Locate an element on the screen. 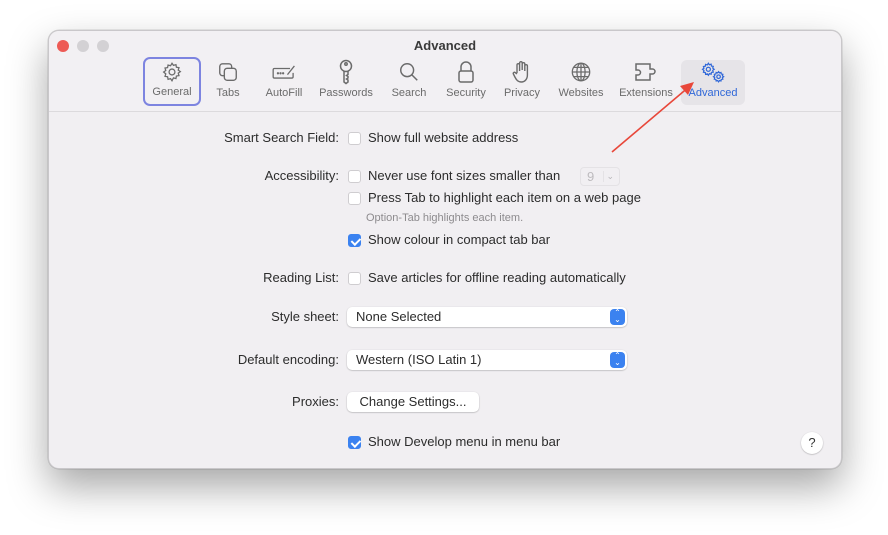  tab-label: Tabs is located at coordinates (228, 93).